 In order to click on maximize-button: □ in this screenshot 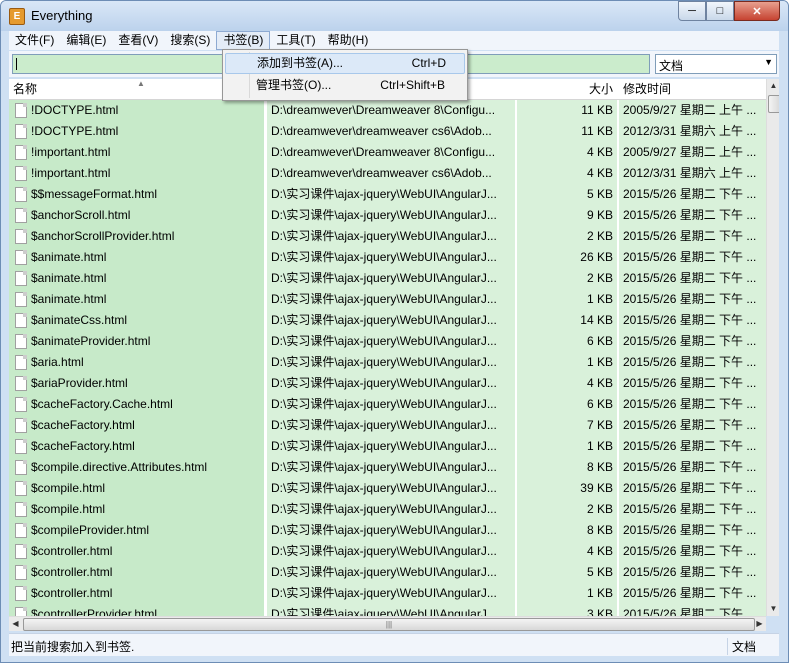, I will do `click(720, 11)`.